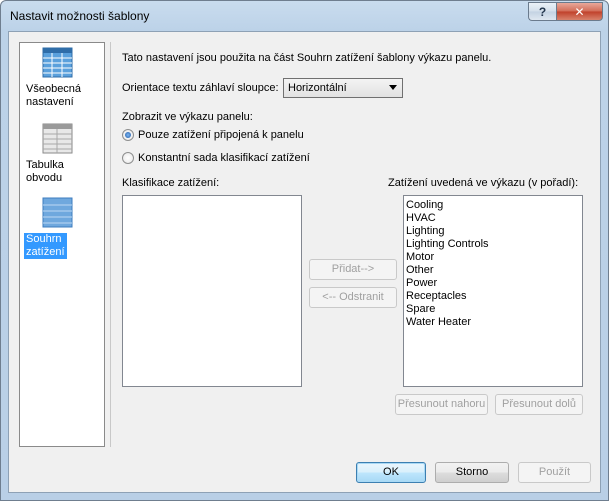 The height and width of the screenshot is (501, 609). Describe the element at coordinates (493, 231) in the screenshot. I see `list-item: Lighting` at that location.